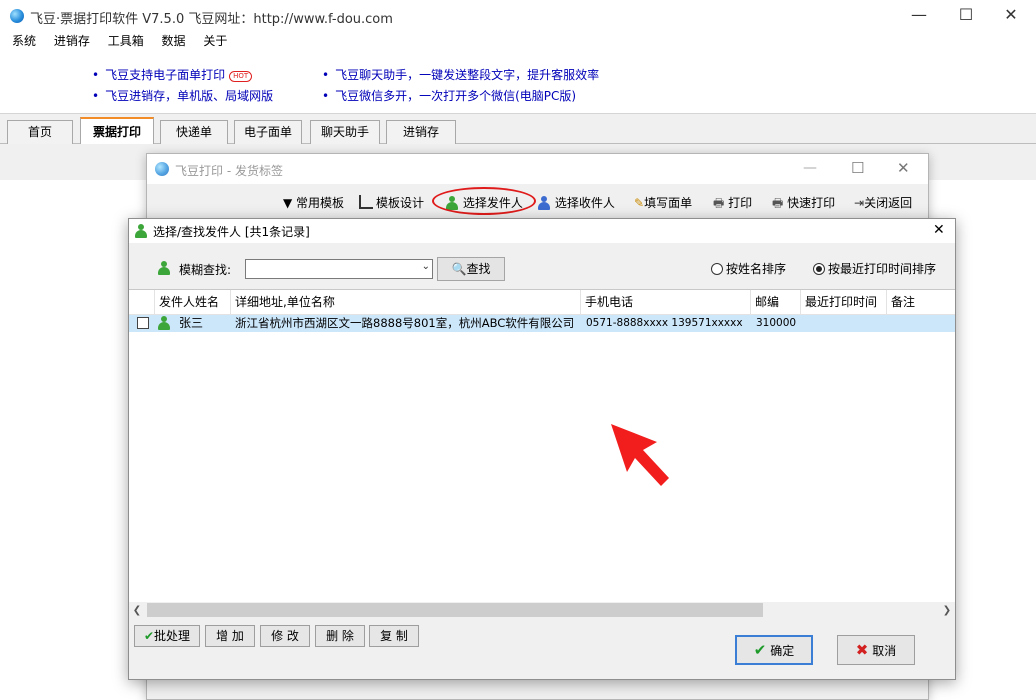 Image resolution: width=1036 pixels, height=700 pixels. What do you see at coordinates (518, 129) in the screenshot?
I see `main-tab-bar: 首页 票据打印 快递单 电子面单 聊天助手 进销存` at bounding box center [518, 129].